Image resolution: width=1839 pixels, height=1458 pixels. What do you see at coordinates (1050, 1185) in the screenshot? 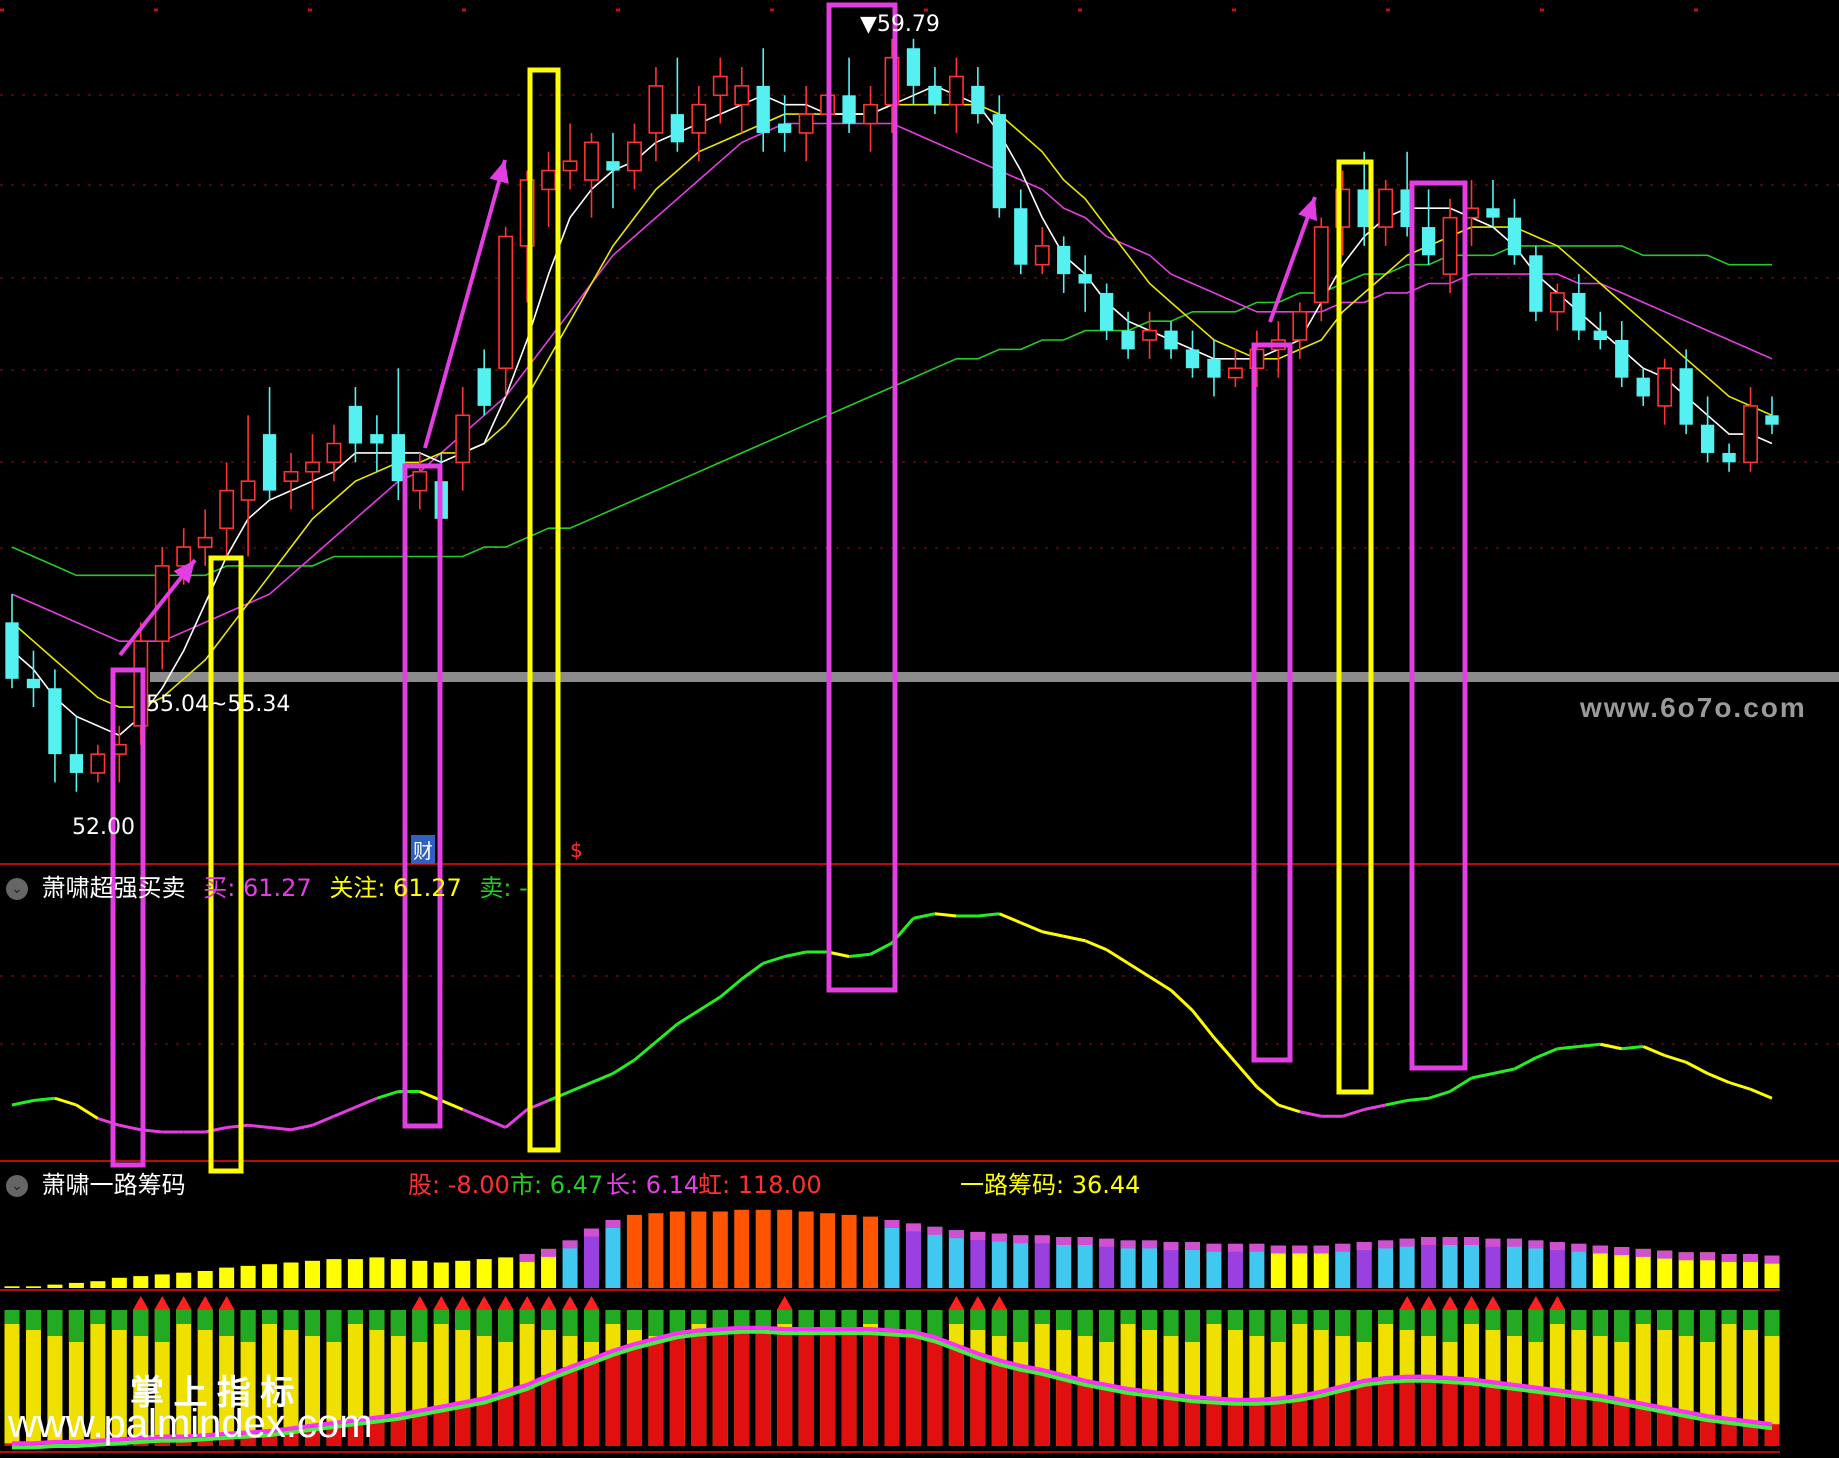
I see `panel3-yilu: 一路筹码: 36.44` at bounding box center [1050, 1185].